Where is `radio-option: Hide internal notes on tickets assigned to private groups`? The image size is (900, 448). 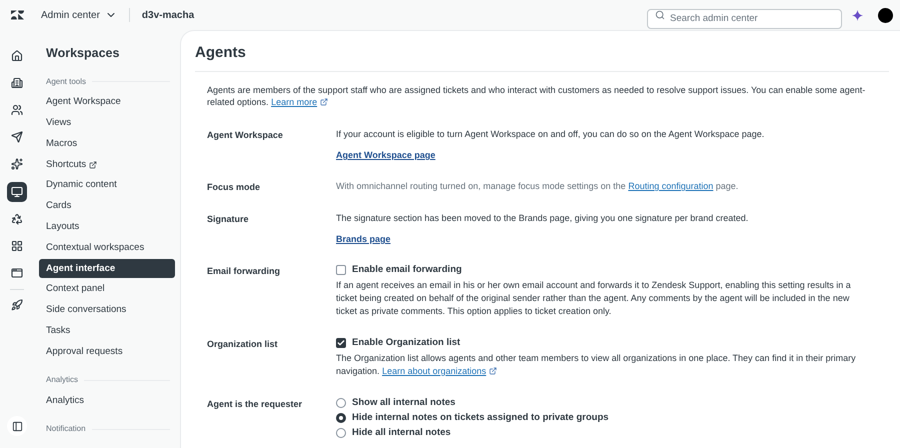
radio-option: Hide internal notes on tickets assigned to private groups is located at coordinates (472, 418).